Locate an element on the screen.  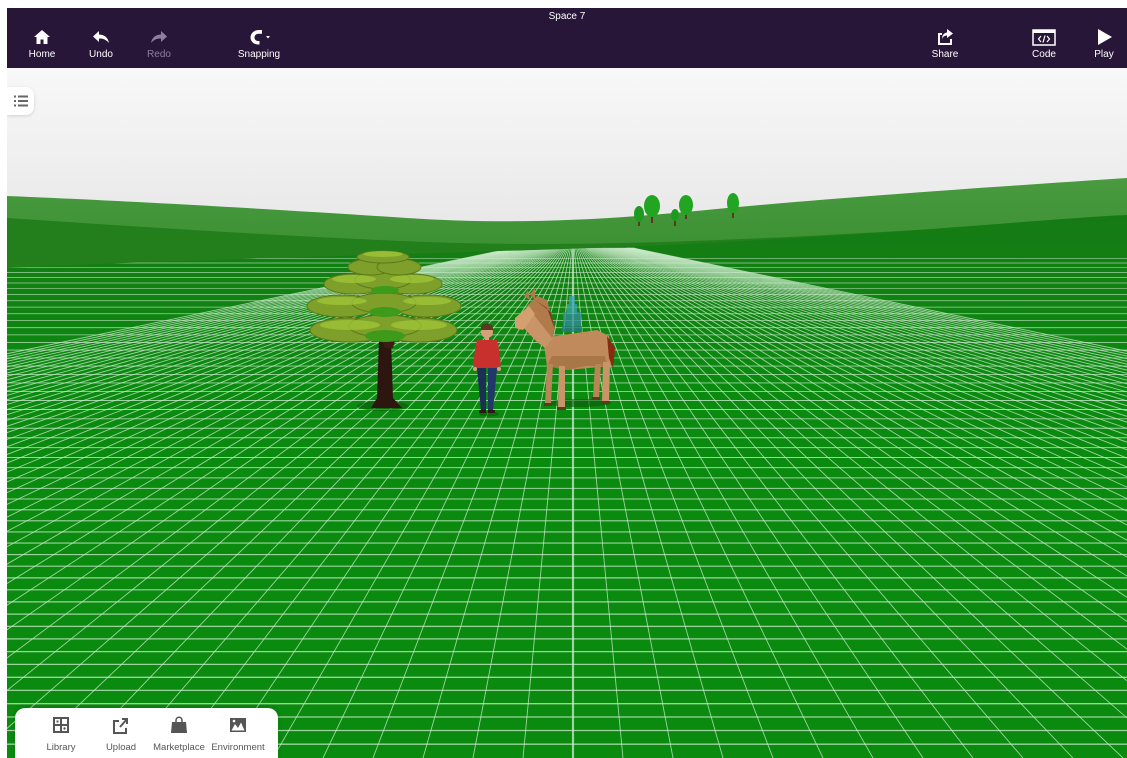
list-icon is located at coordinates (20, 101).